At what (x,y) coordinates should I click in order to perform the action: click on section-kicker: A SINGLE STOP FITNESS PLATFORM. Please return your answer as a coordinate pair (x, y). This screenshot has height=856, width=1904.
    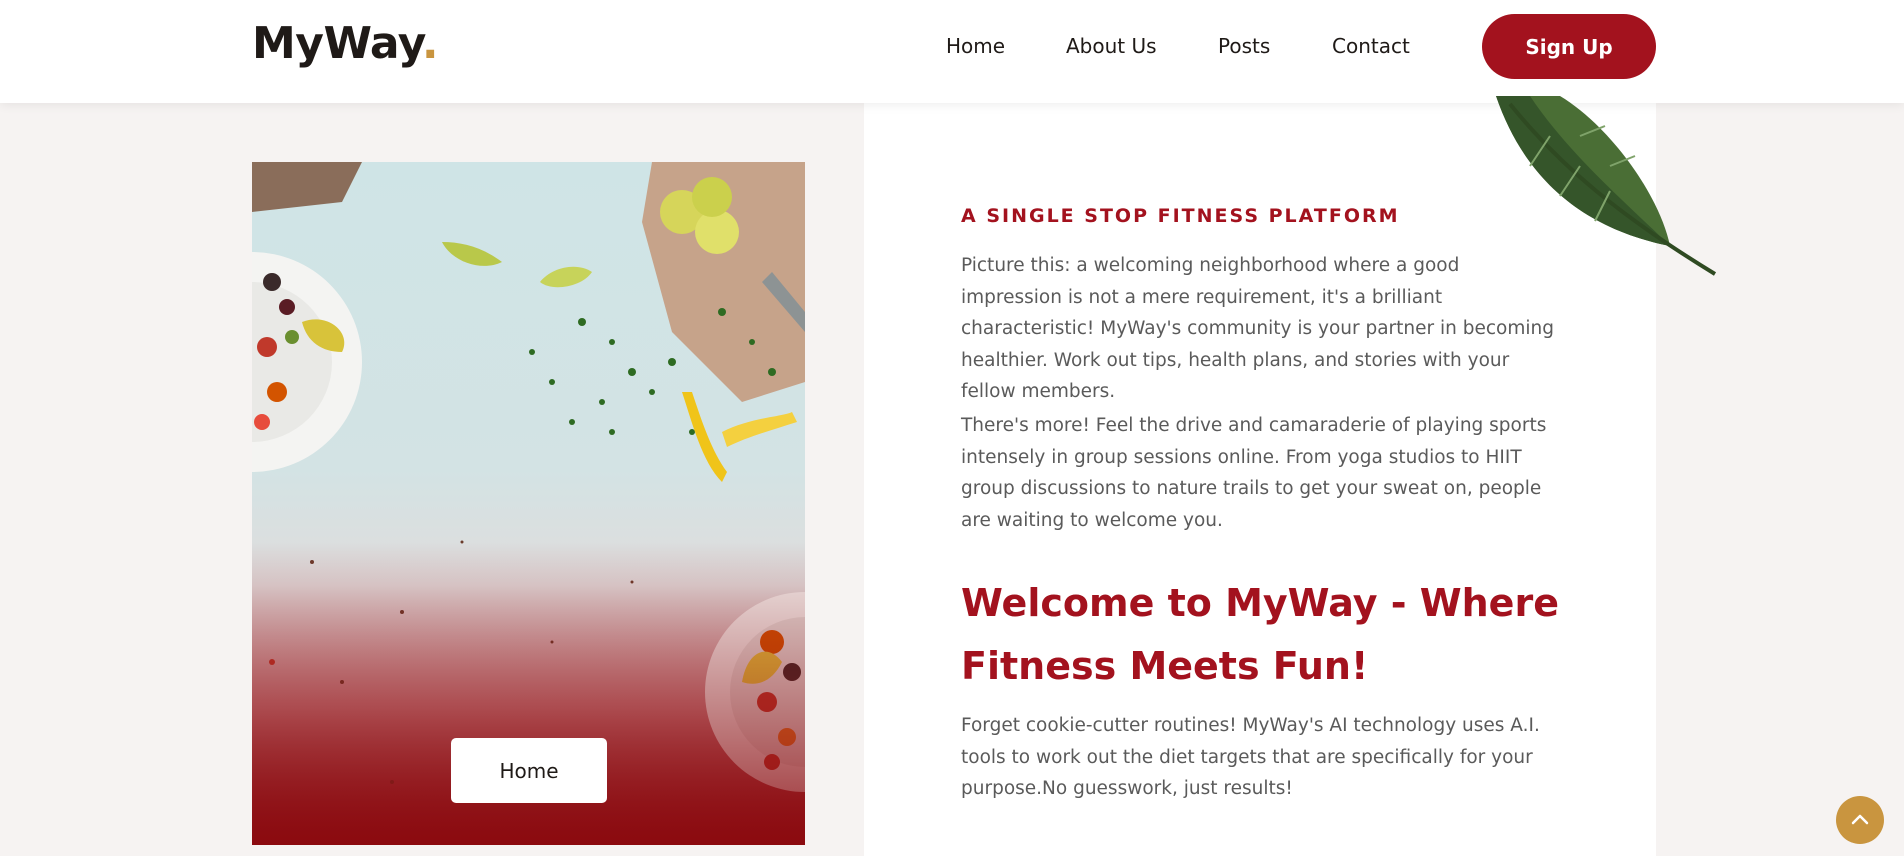
    Looking at the image, I should click on (1180, 216).